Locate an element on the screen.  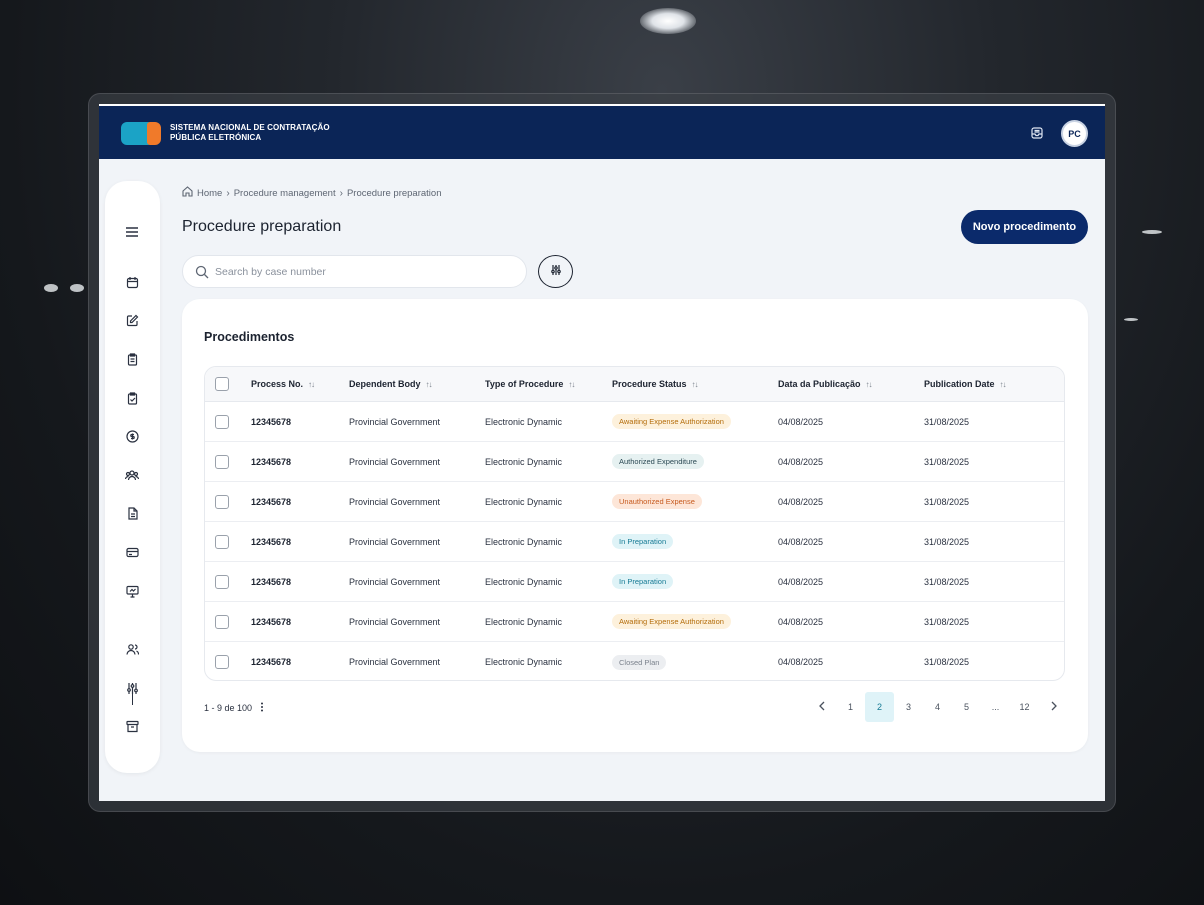
column-header-type: Type of Procedure ↑↓ is located at coordinates (530, 384).